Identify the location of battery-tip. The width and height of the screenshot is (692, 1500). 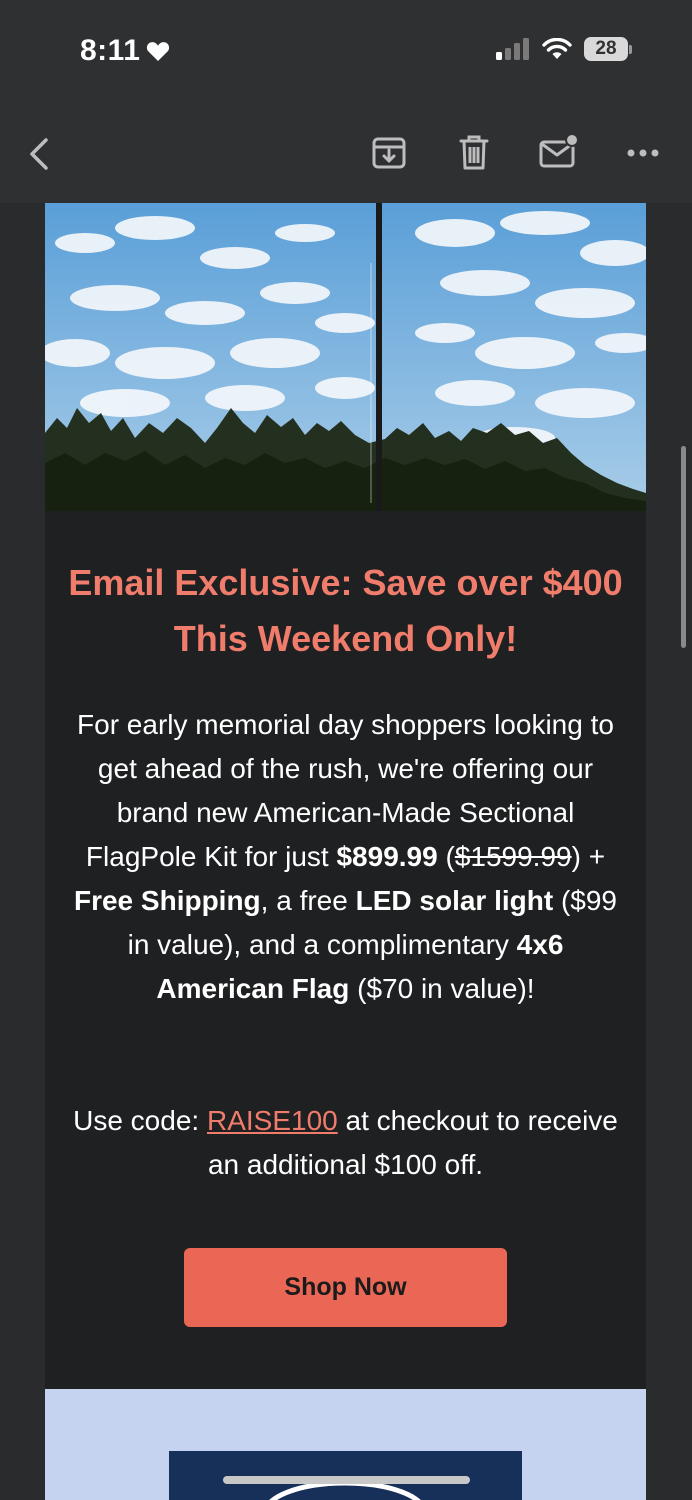
(630, 49).